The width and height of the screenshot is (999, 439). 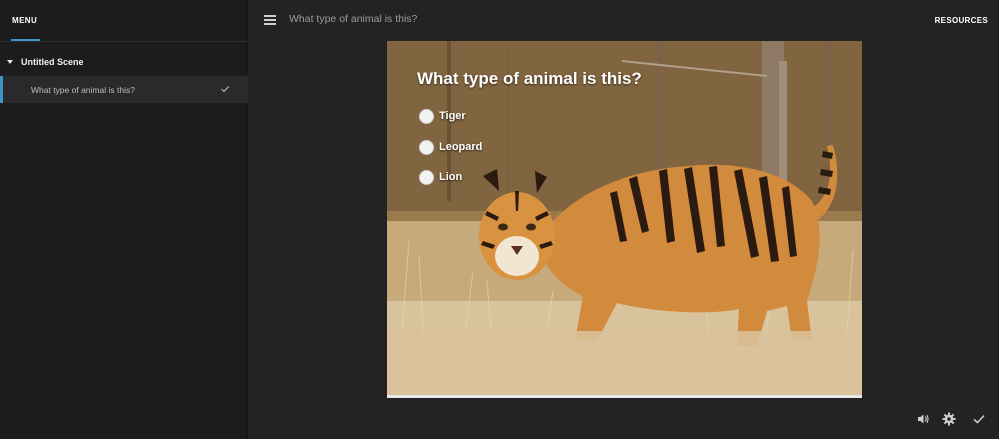 I want to click on sidebar-divider, so click(x=124, y=41).